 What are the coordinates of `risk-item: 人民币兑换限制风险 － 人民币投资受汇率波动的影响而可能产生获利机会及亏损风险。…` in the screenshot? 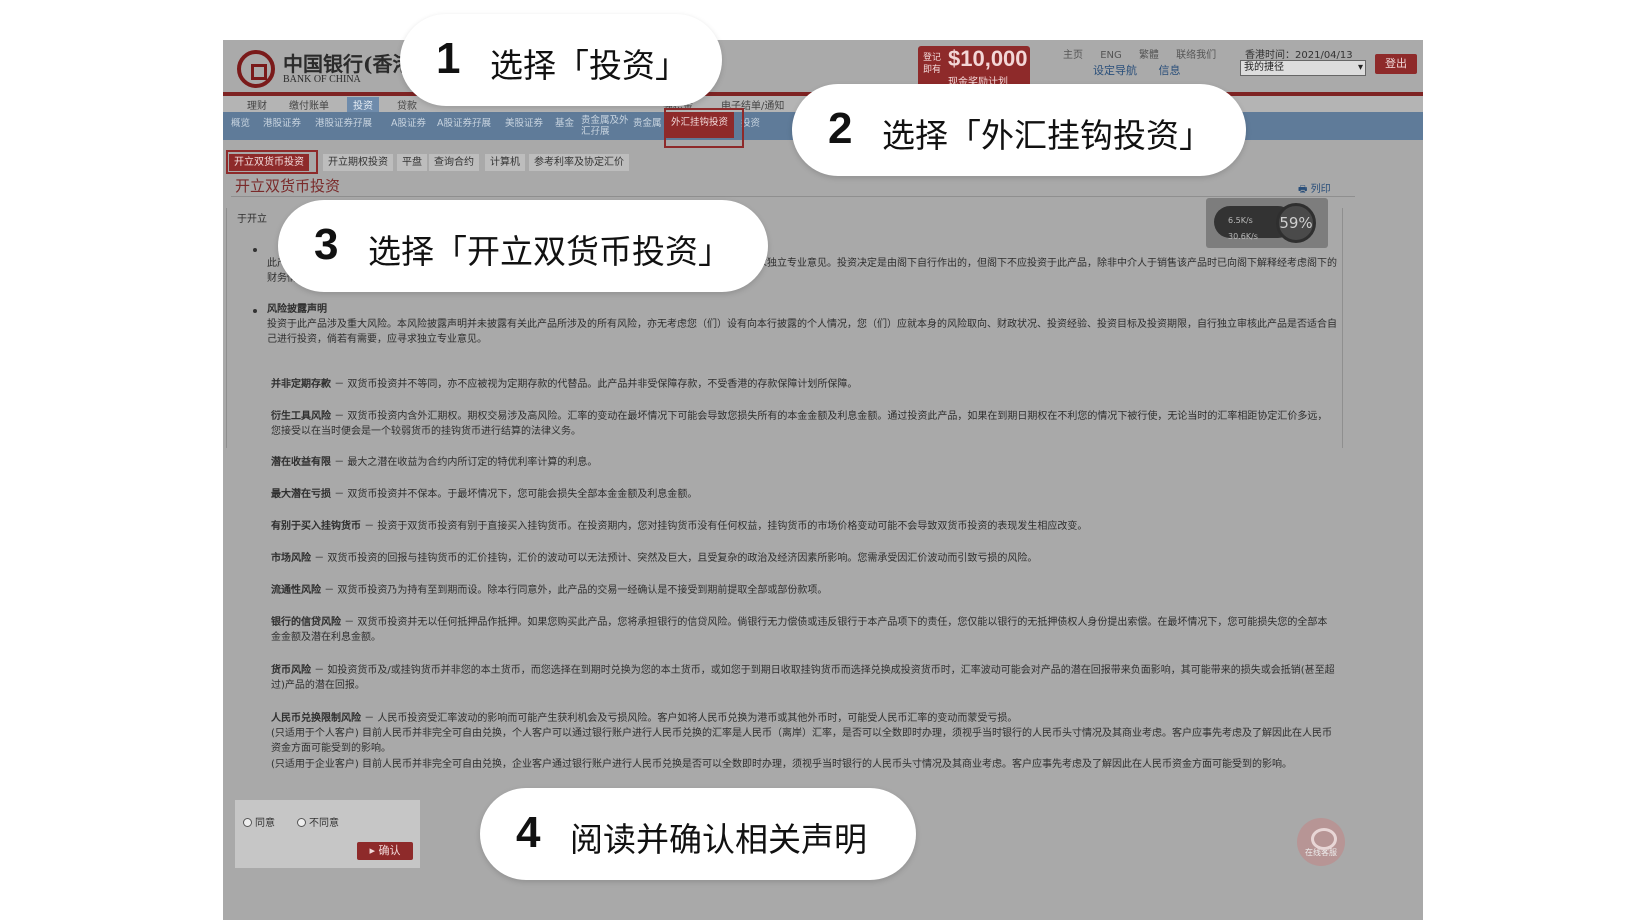 It's located at (804, 718).